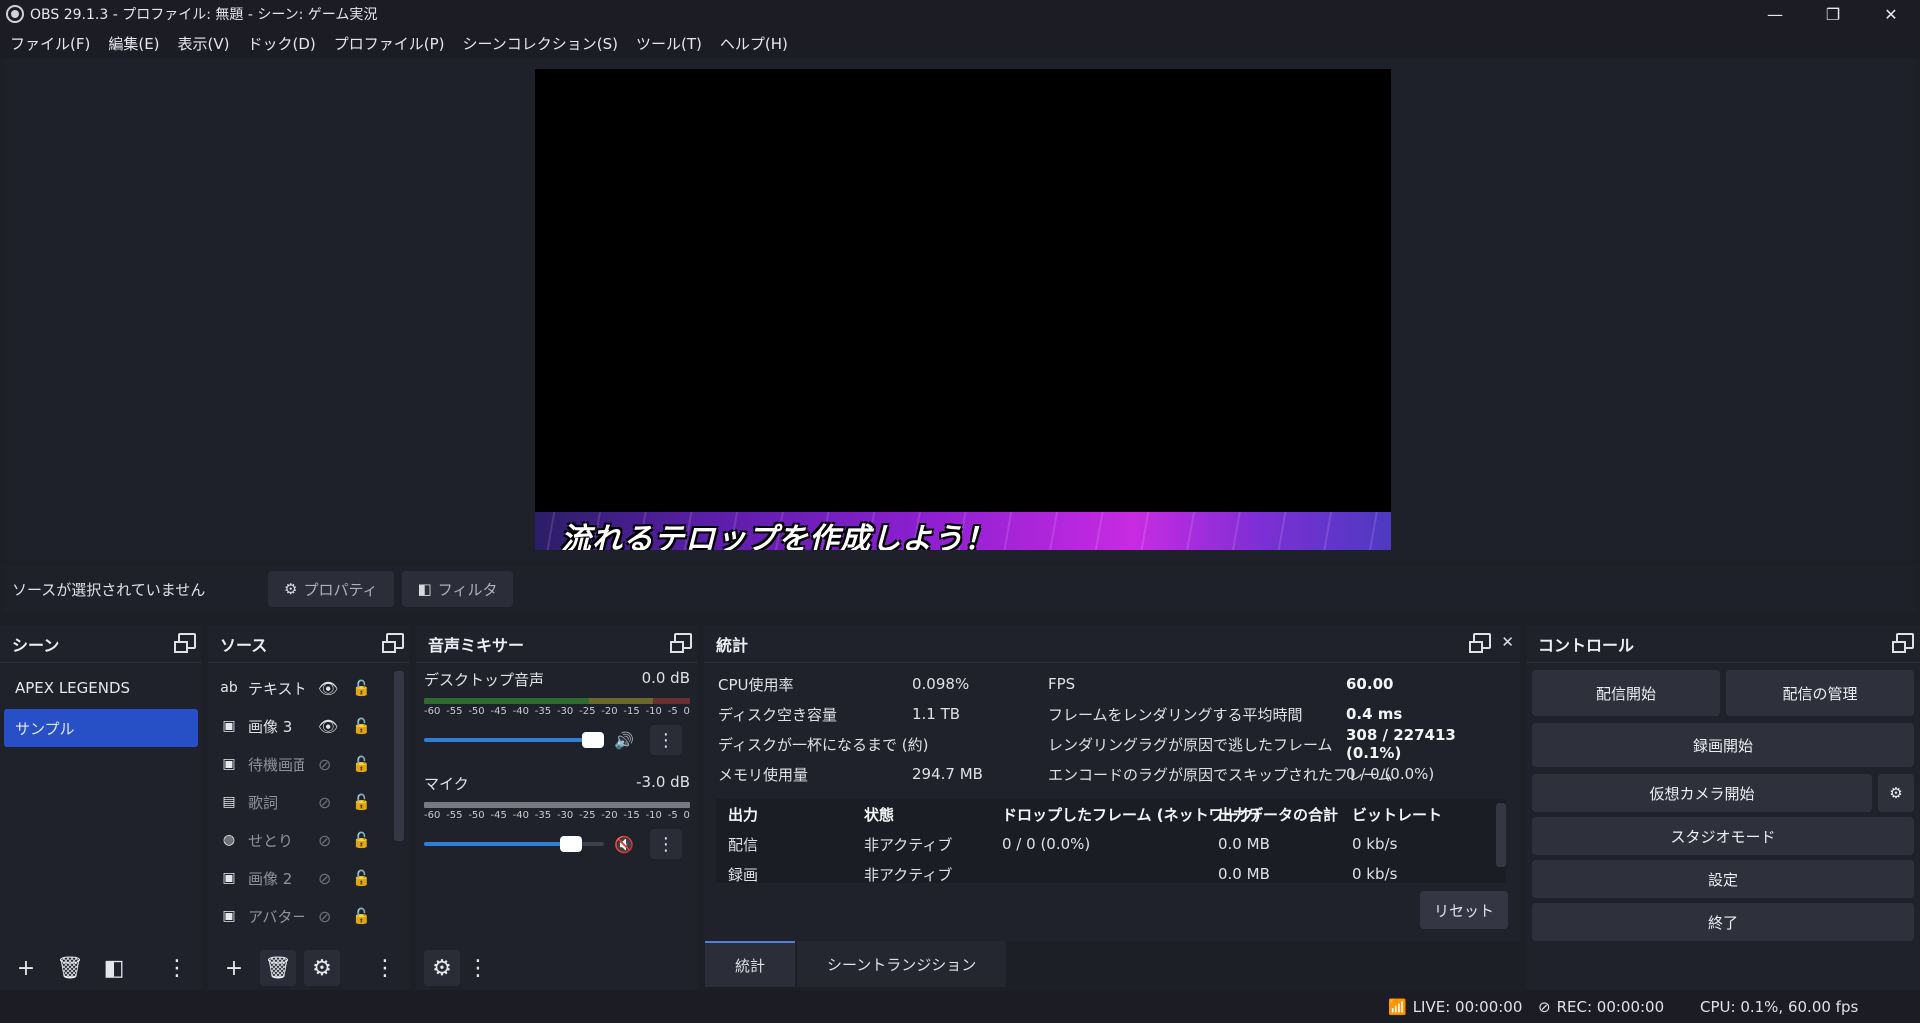 Image resolution: width=1920 pixels, height=1023 pixels. Describe the element at coordinates (26, 968) in the screenshot. I see `add-scene-button: +` at that location.